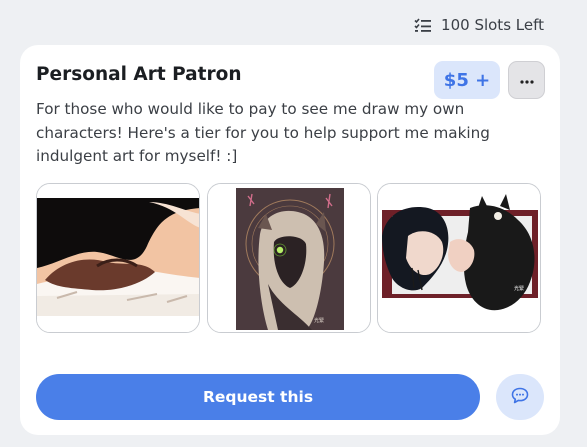 This screenshot has height=447, width=587. What do you see at coordinates (492, 25) in the screenshot?
I see `slots-left-text: 100 Slots Left` at bounding box center [492, 25].